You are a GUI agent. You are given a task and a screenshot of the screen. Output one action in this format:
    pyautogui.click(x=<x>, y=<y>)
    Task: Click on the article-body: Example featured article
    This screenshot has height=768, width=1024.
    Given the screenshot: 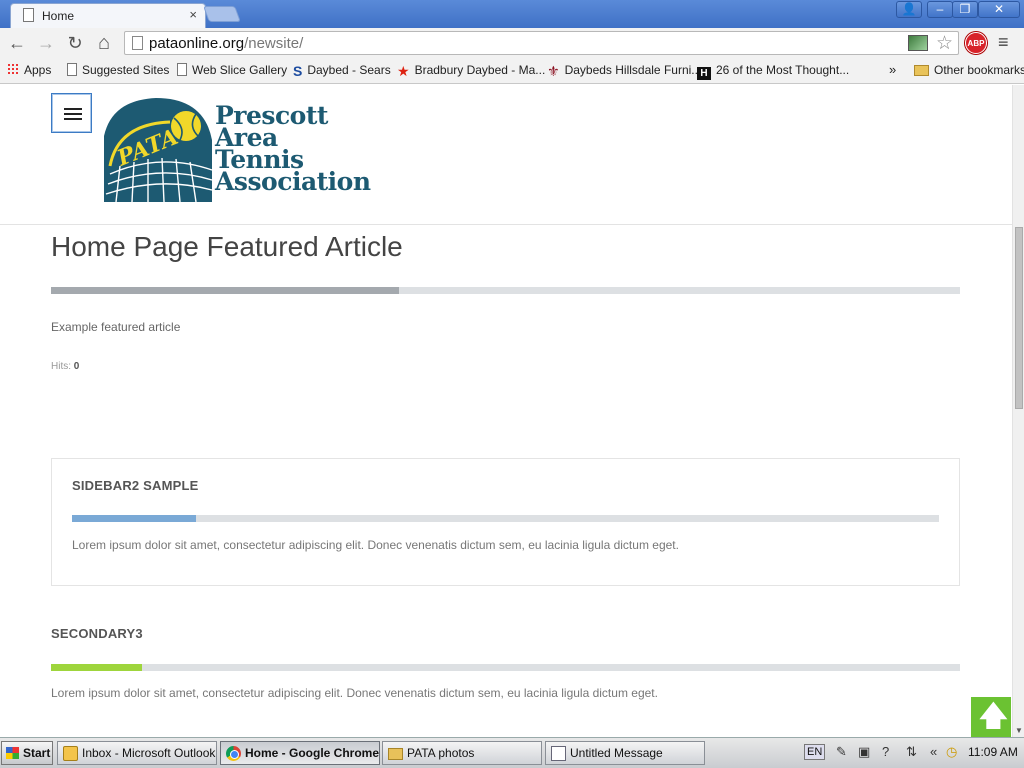 What is the action you would take?
    pyautogui.click(x=116, y=327)
    